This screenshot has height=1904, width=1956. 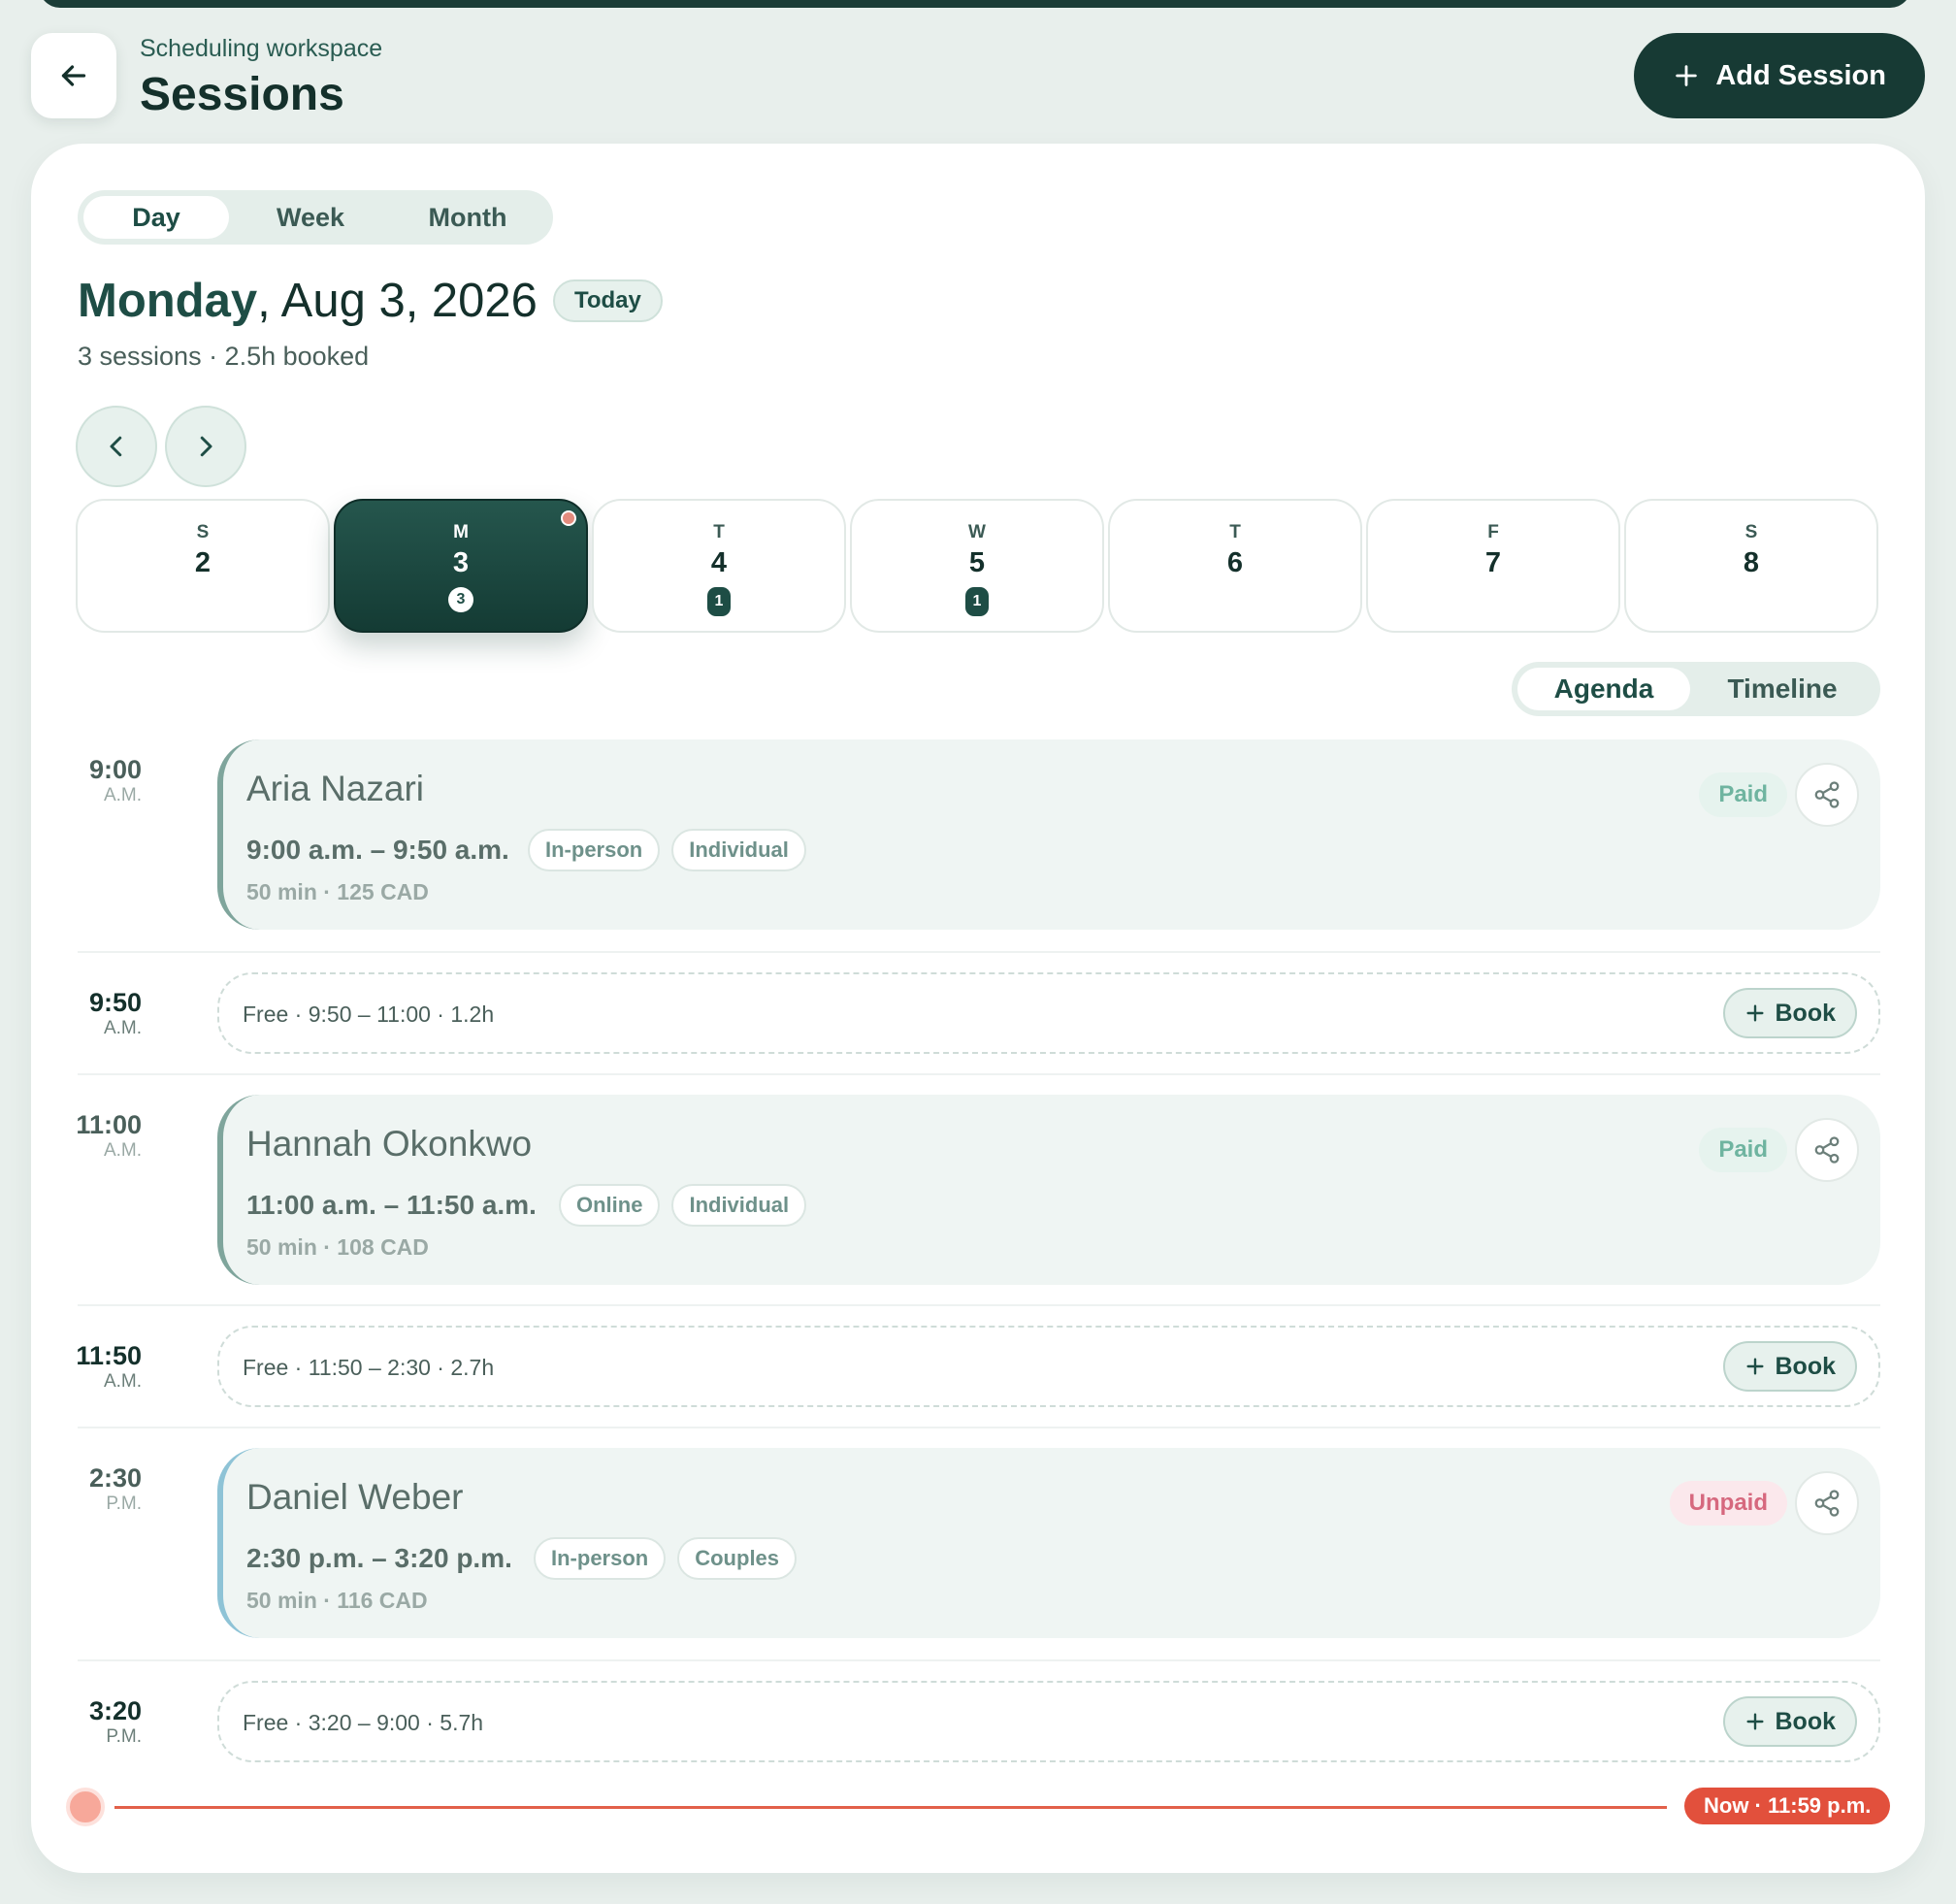 What do you see at coordinates (109, 1355) in the screenshot?
I see `time-hour: 11:50` at bounding box center [109, 1355].